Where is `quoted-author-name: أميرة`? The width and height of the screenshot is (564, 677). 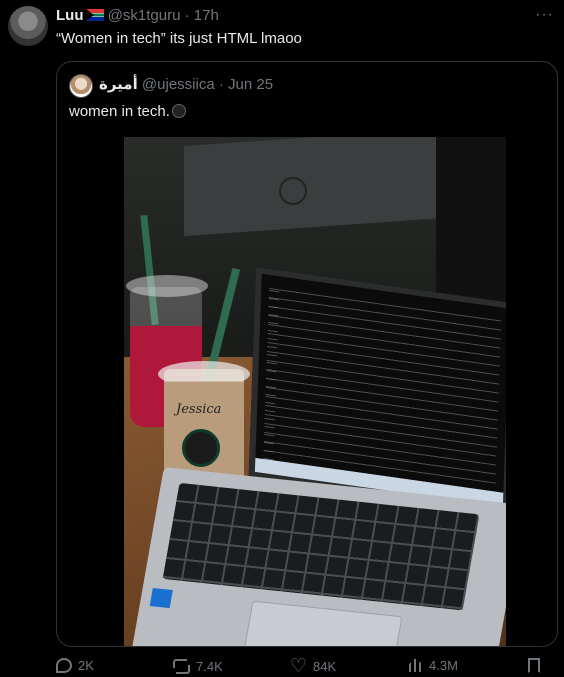 quoted-author-name: أميرة is located at coordinates (118, 84).